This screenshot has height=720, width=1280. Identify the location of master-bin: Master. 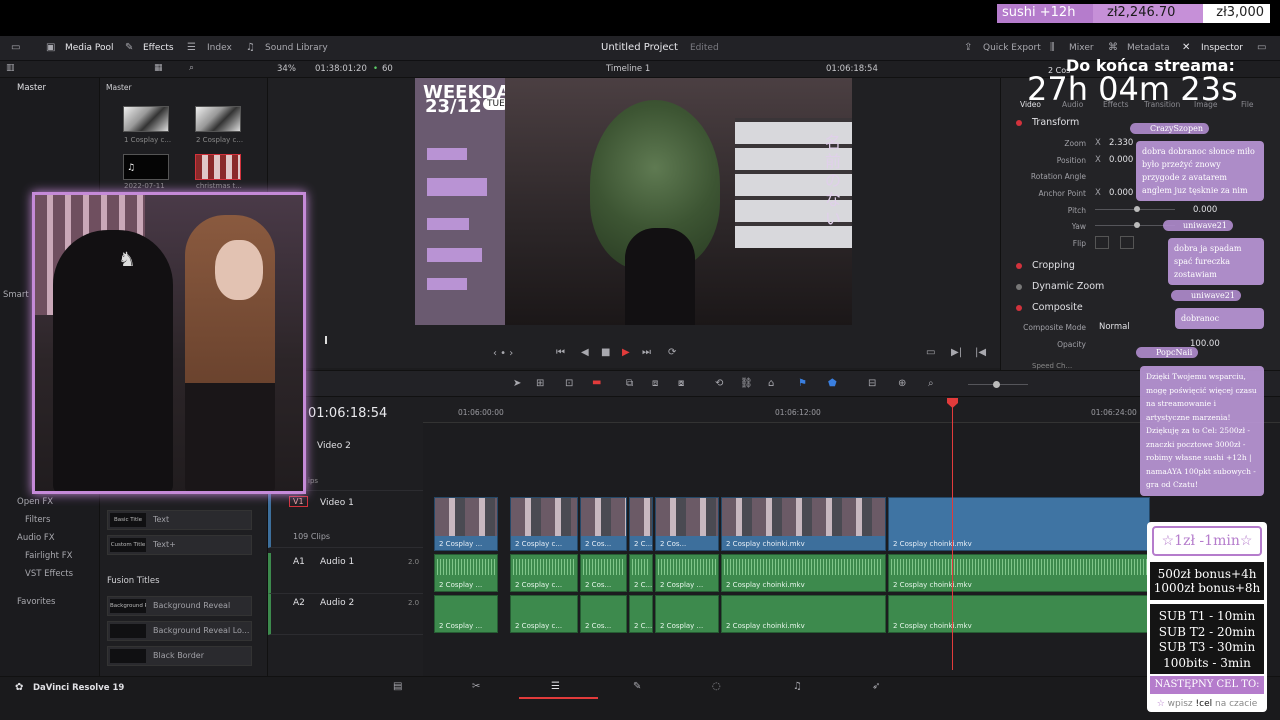
(31, 88).